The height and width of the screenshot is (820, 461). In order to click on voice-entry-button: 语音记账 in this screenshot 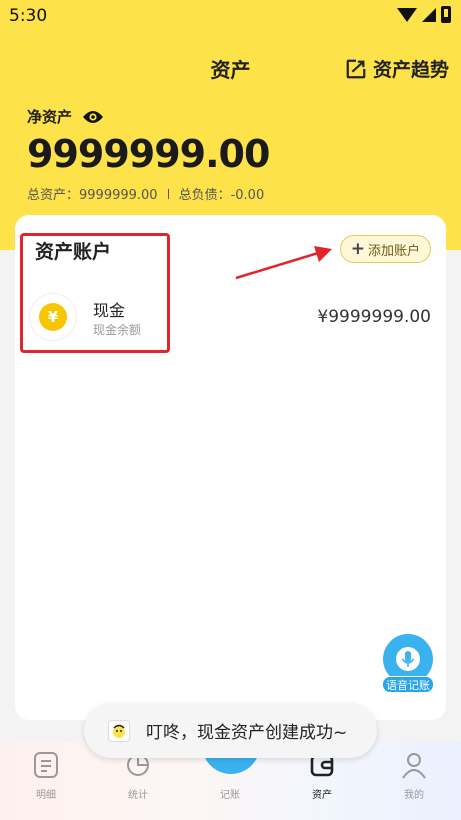, I will do `click(408, 664)`.